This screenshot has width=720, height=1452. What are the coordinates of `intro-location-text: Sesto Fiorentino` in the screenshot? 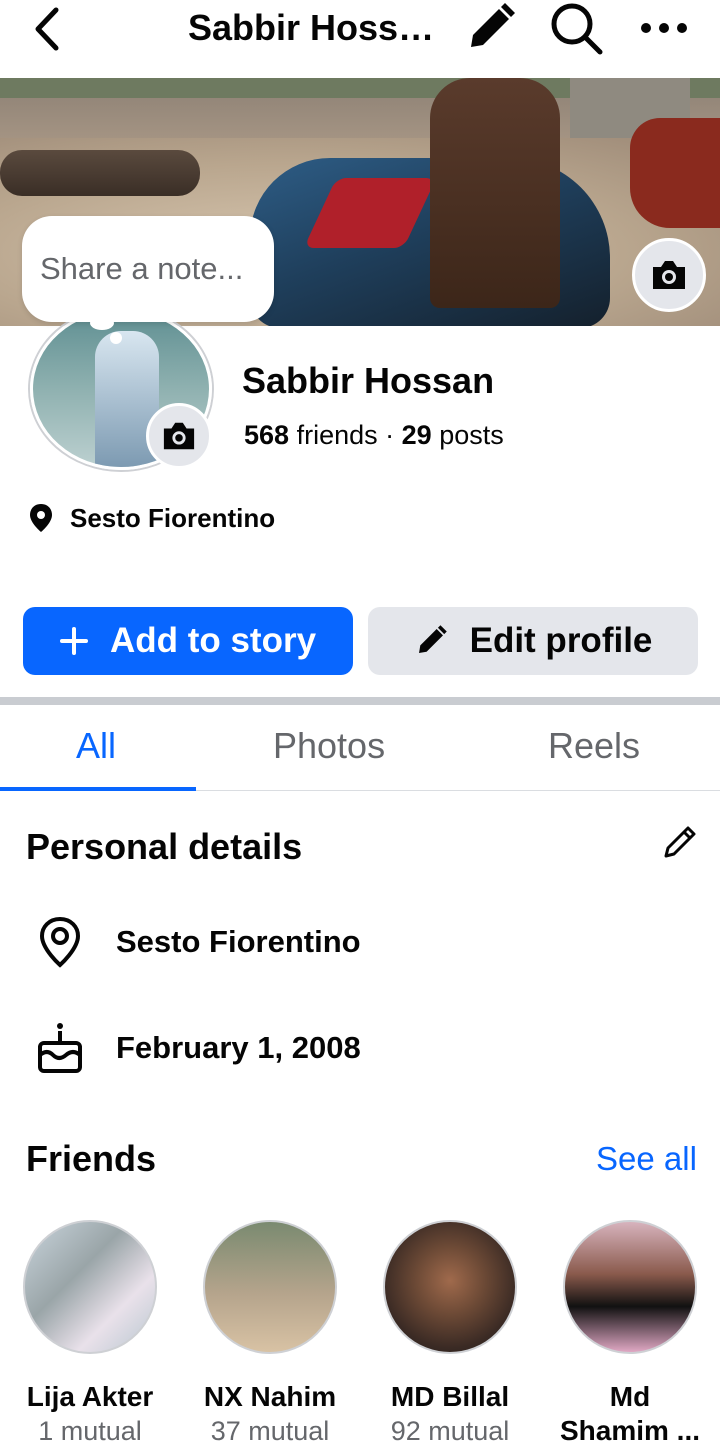 It's located at (173, 517).